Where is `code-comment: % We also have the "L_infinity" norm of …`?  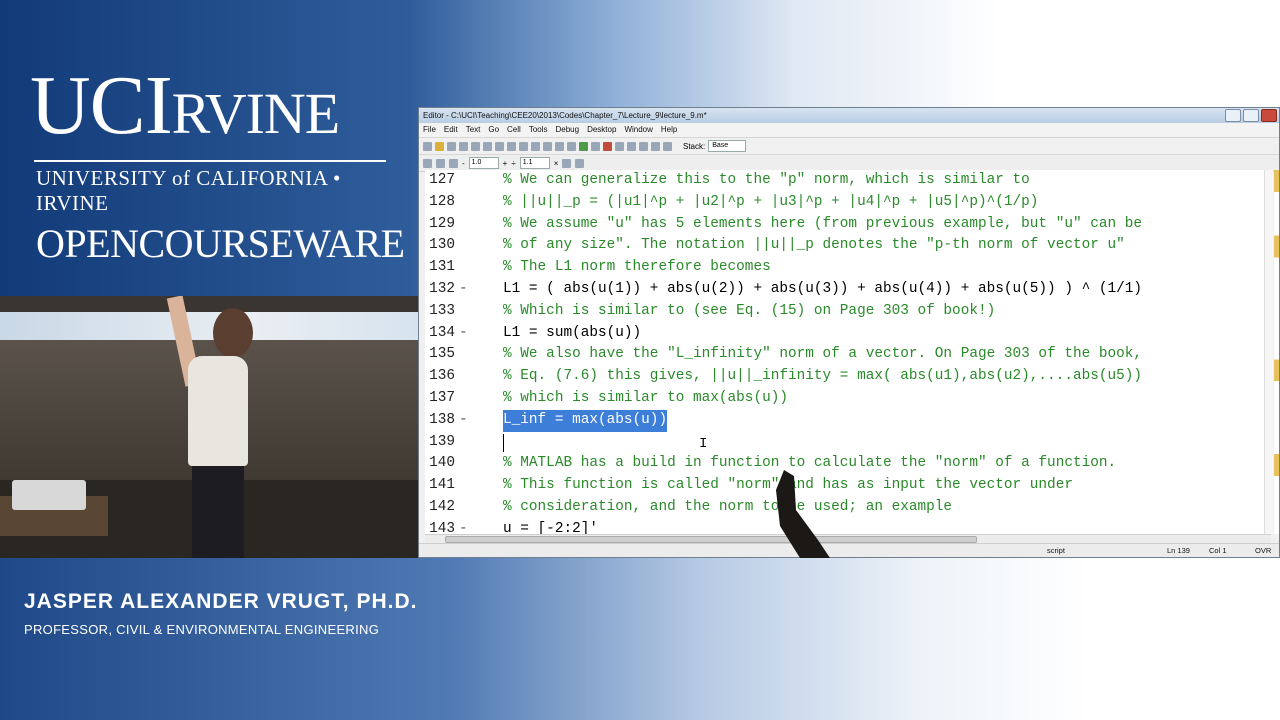 code-comment: % We also have the "L_infinity" norm of … is located at coordinates (823, 354).